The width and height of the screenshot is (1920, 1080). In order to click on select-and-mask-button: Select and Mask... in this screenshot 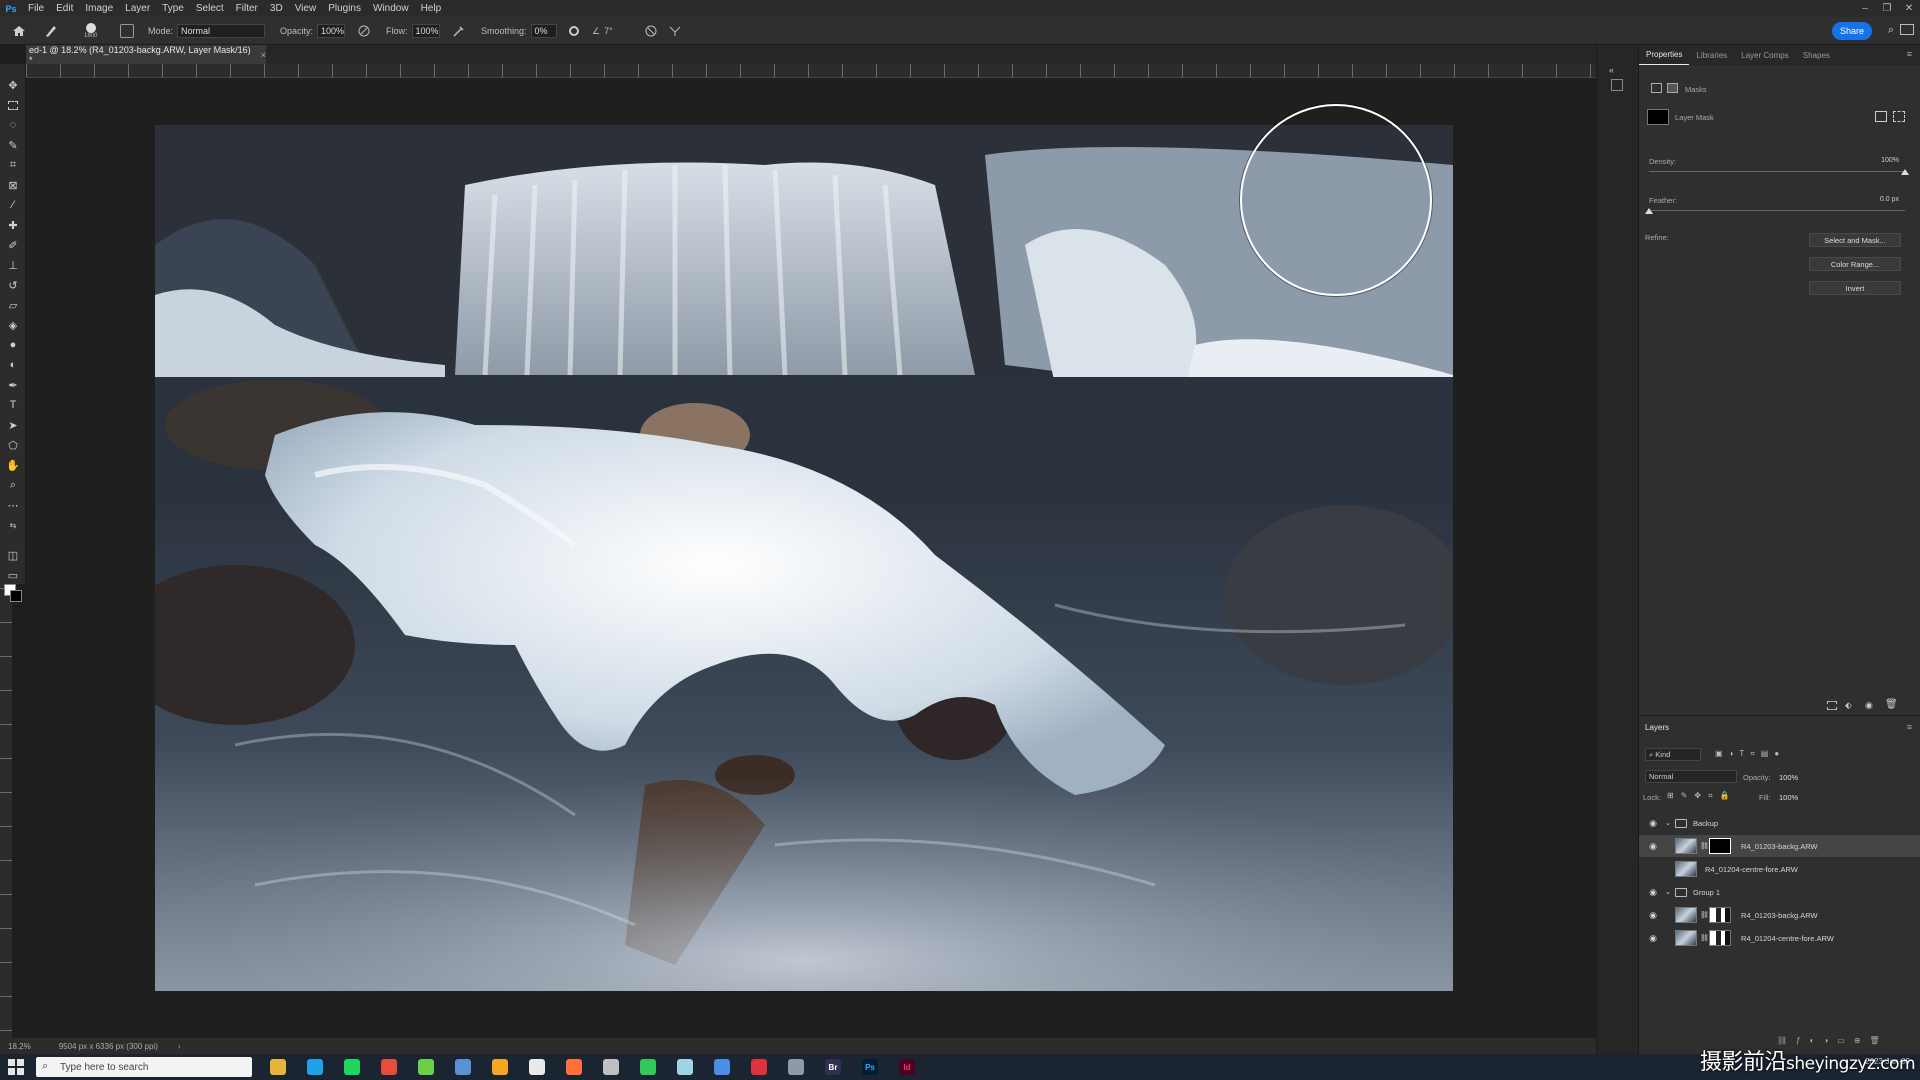, I will do `click(1855, 240)`.